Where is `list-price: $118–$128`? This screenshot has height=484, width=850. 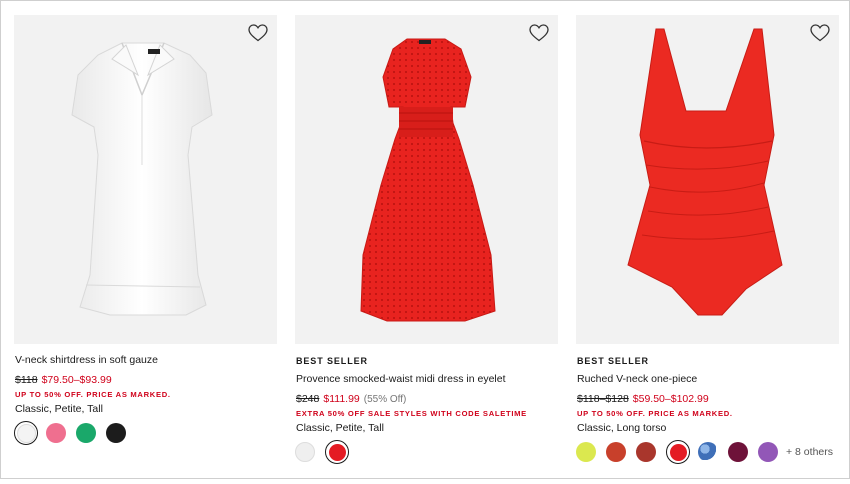 list-price: $118–$128 is located at coordinates (603, 399).